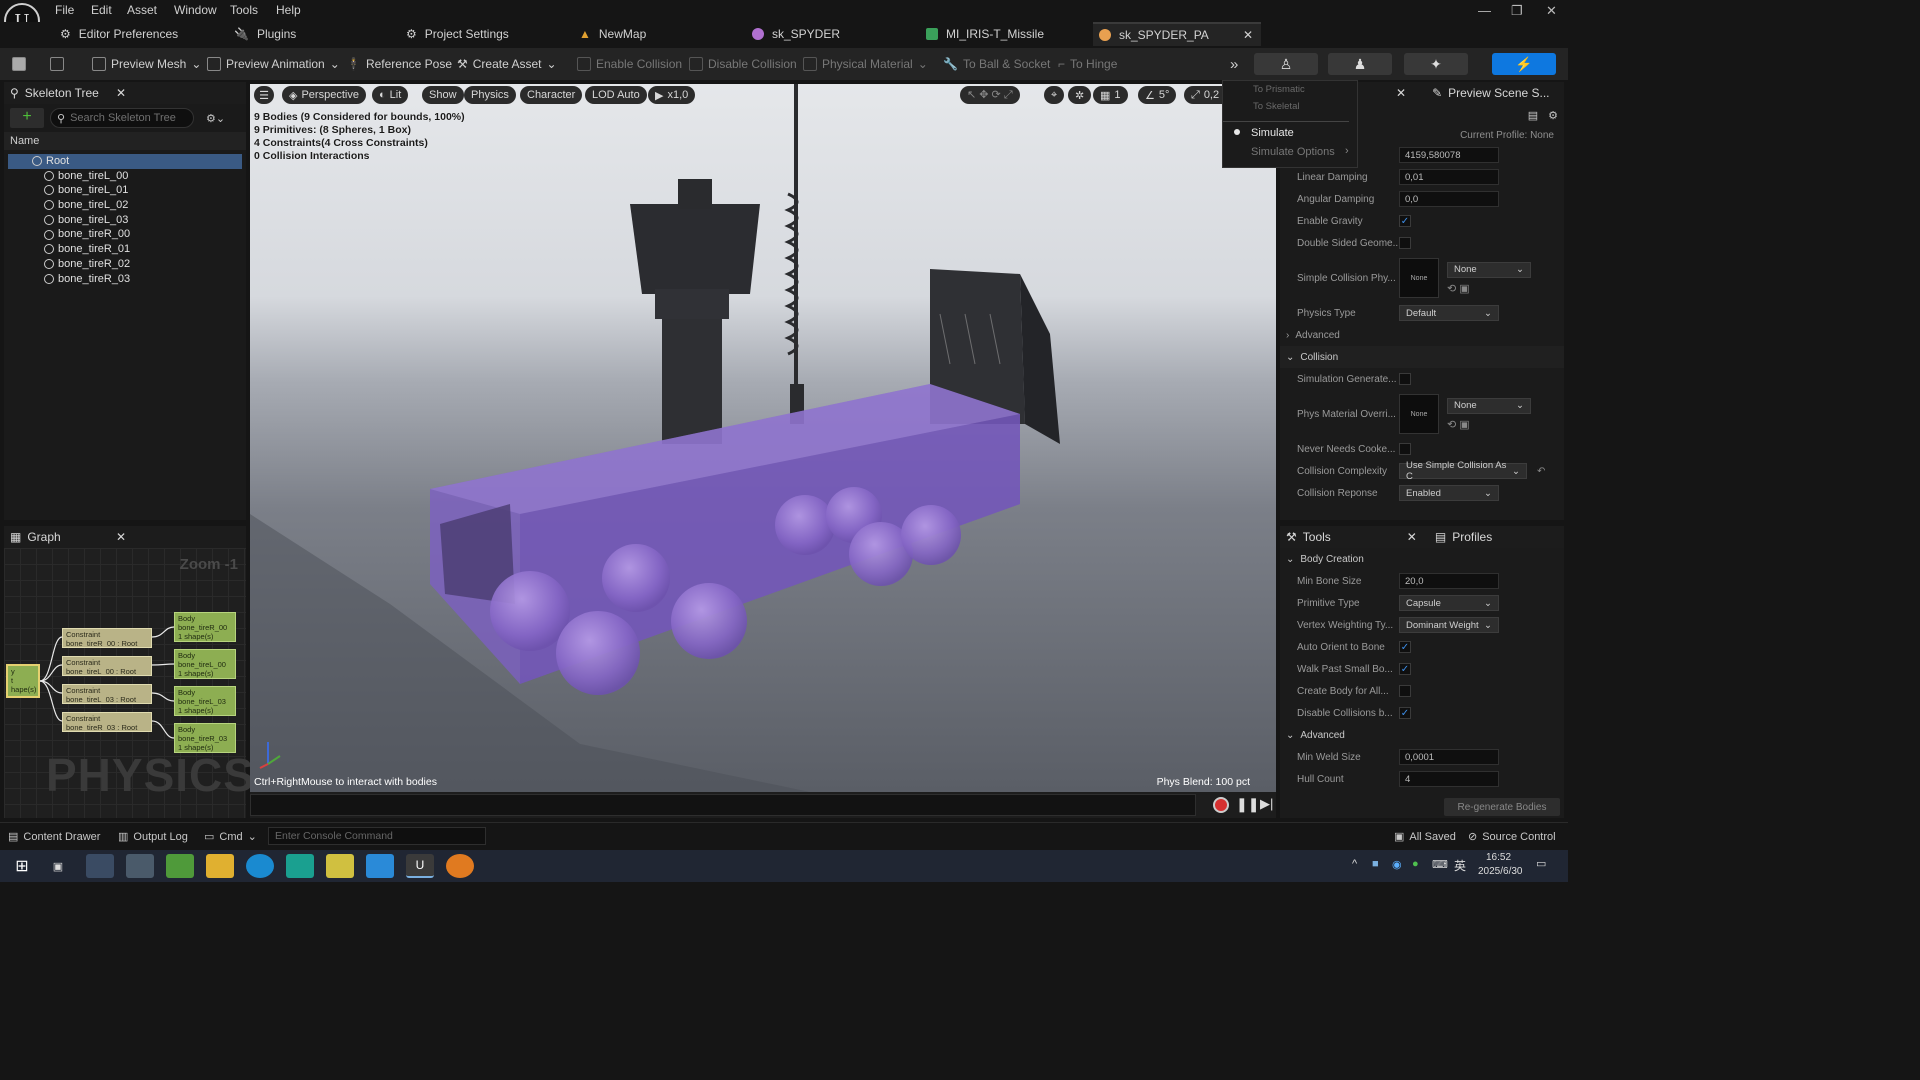  What do you see at coordinates (1415, 864) in the screenshot?
I see `wechat-icon: ●` at bounding box center [1415, 864].